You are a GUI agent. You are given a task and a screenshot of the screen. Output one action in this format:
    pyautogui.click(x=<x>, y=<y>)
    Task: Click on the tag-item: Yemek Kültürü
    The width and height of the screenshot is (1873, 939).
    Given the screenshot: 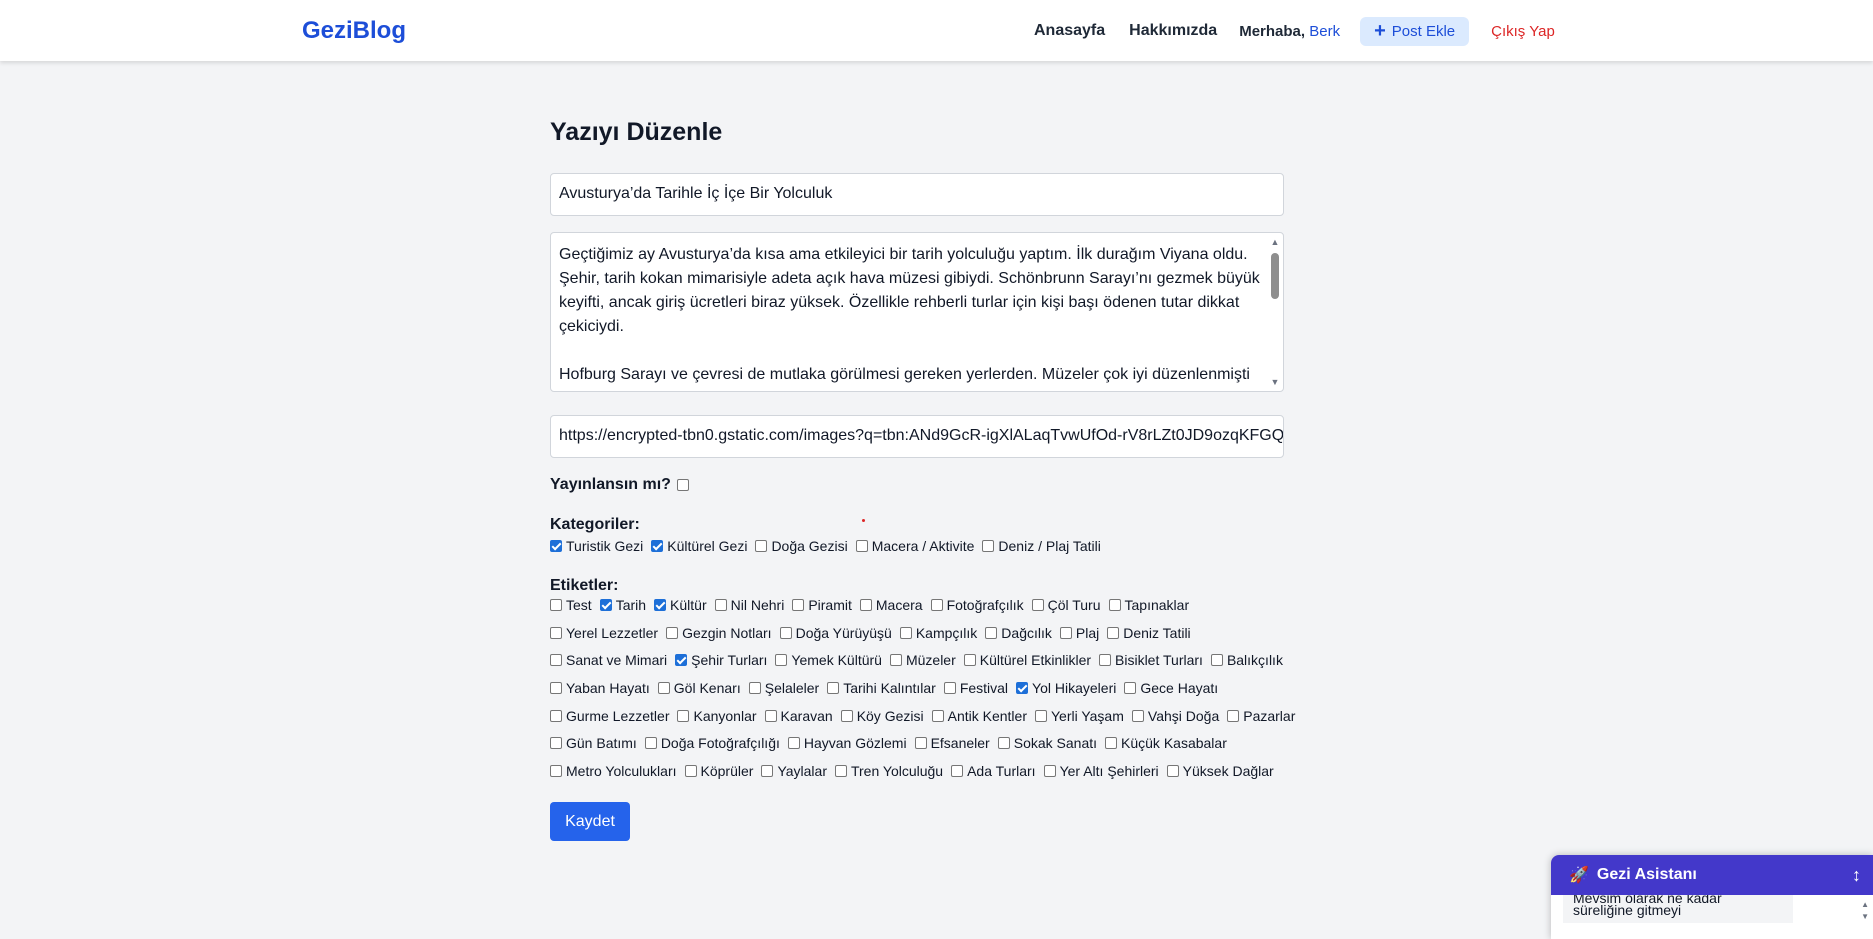 What is the action you would take?
    pyautogui.click(x=828, y=660)
    